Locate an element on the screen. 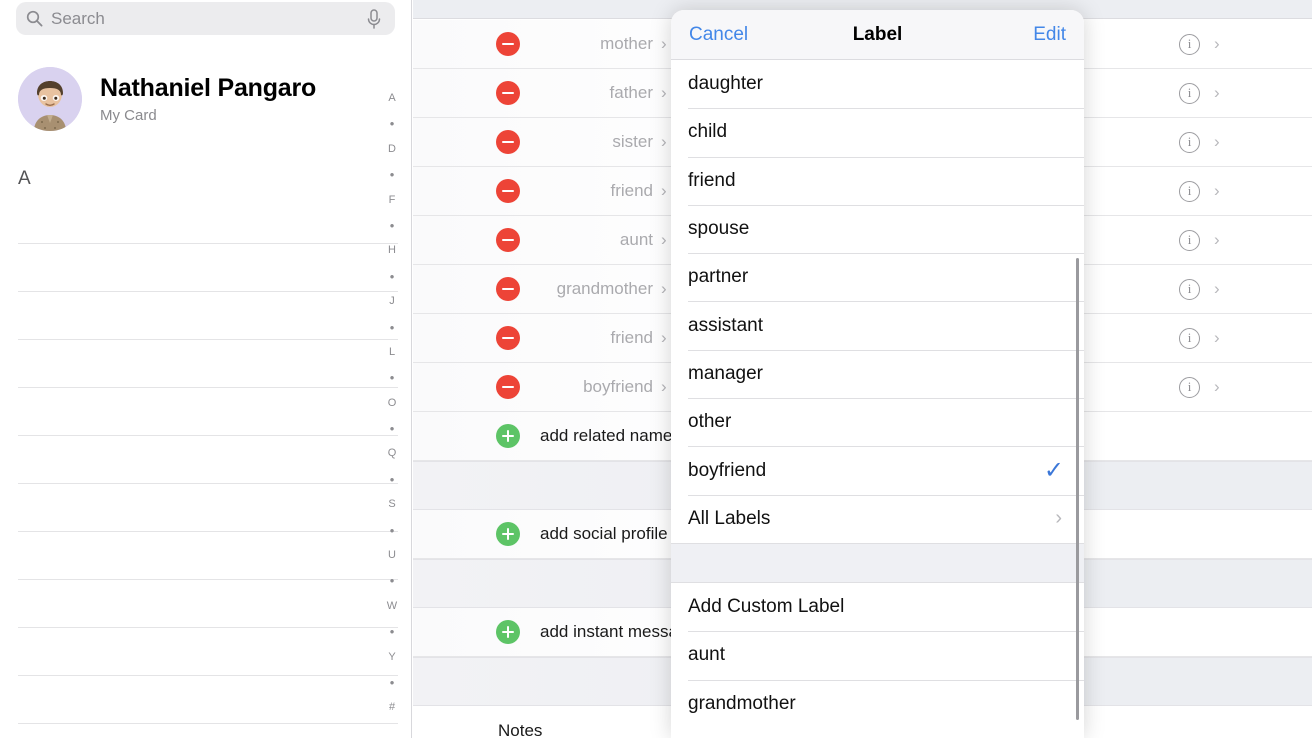 This screenshot has height=738, width=1312. add-related-name-label: add related name is located at coordinates (606, 436).